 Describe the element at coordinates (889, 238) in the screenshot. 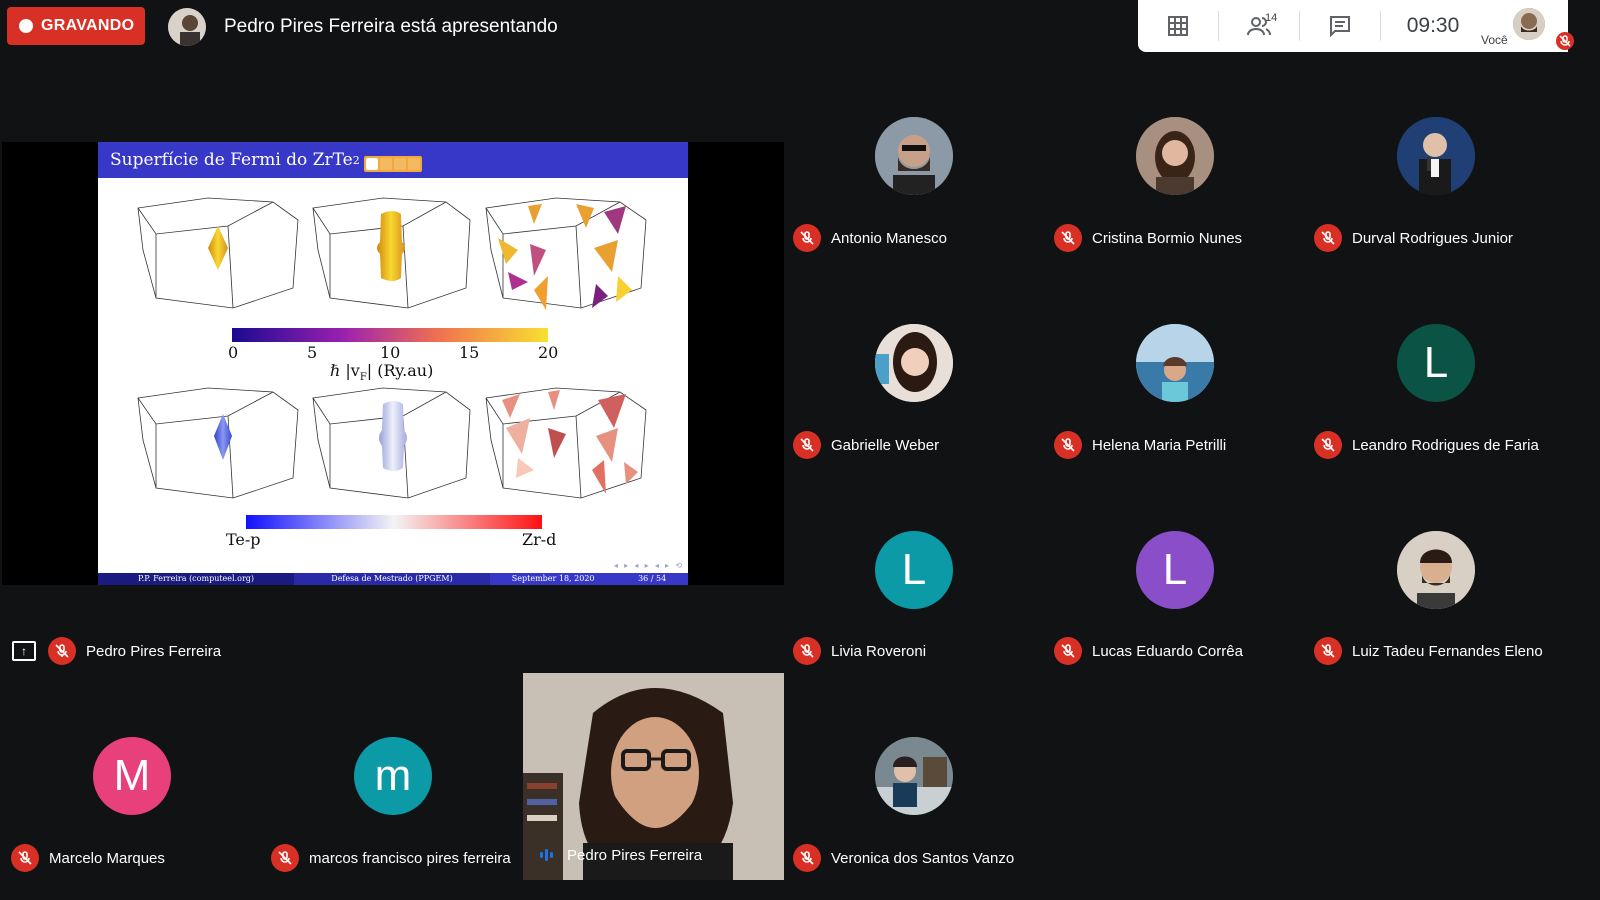

I see `participant-name: Antonio Manesco` at that location.